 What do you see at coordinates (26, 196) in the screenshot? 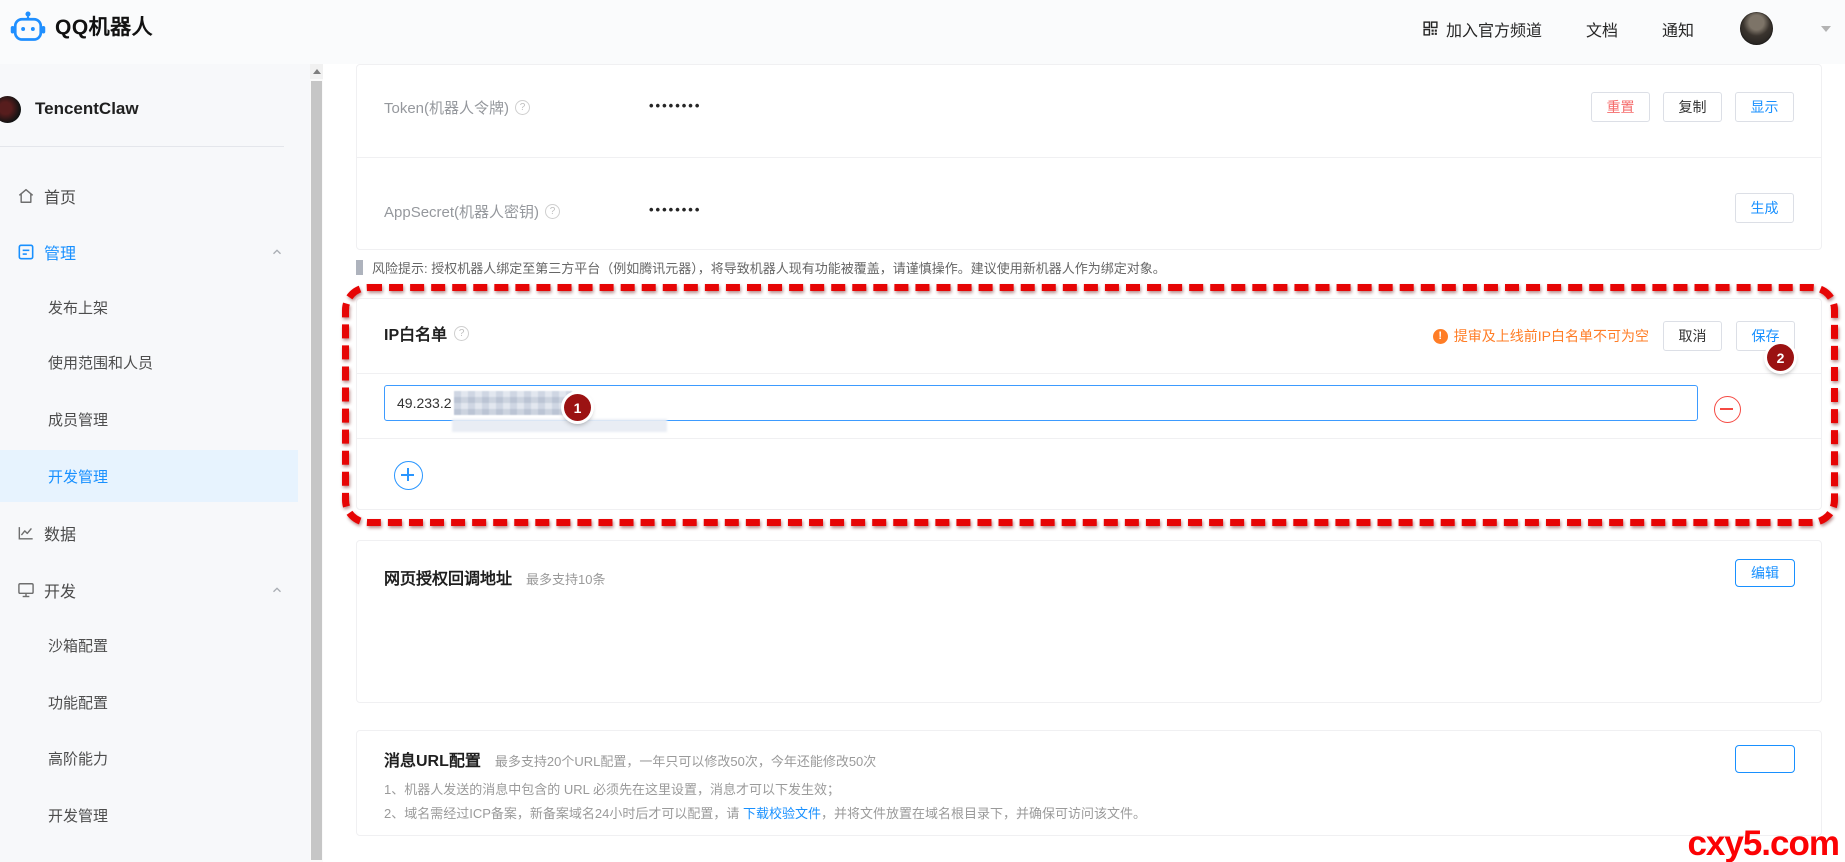
I see `home-icon` at bounding box center [26, 196].